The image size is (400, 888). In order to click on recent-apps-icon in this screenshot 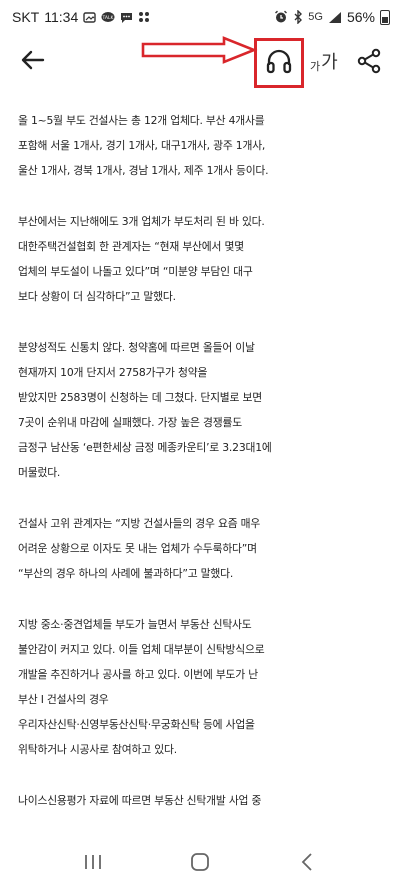, I will do `click(93, 862)`.